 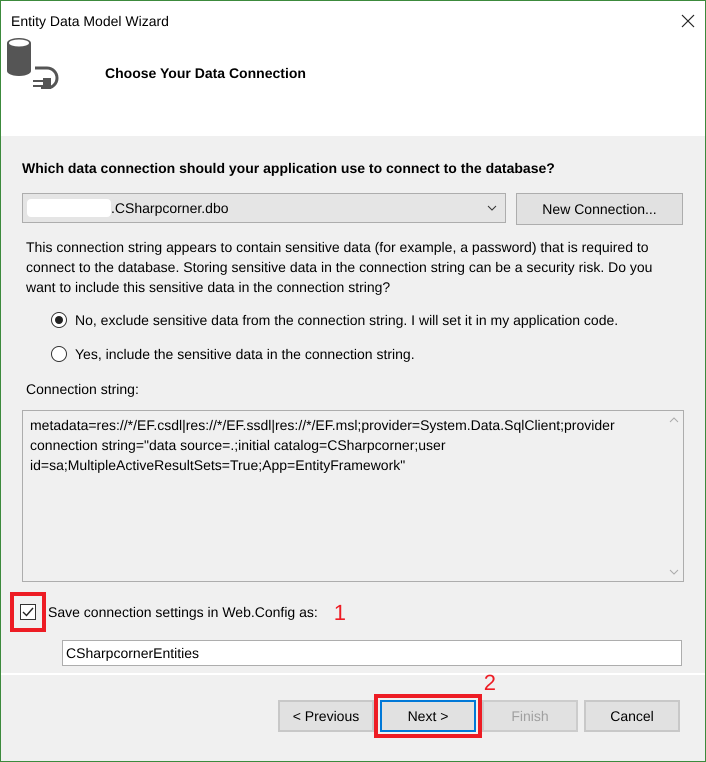 What do you see at coordinates (372, 653) in the screenshot?
I see `entity-name-field: CSharpcornerEntities` at bounding box center [372, 653].